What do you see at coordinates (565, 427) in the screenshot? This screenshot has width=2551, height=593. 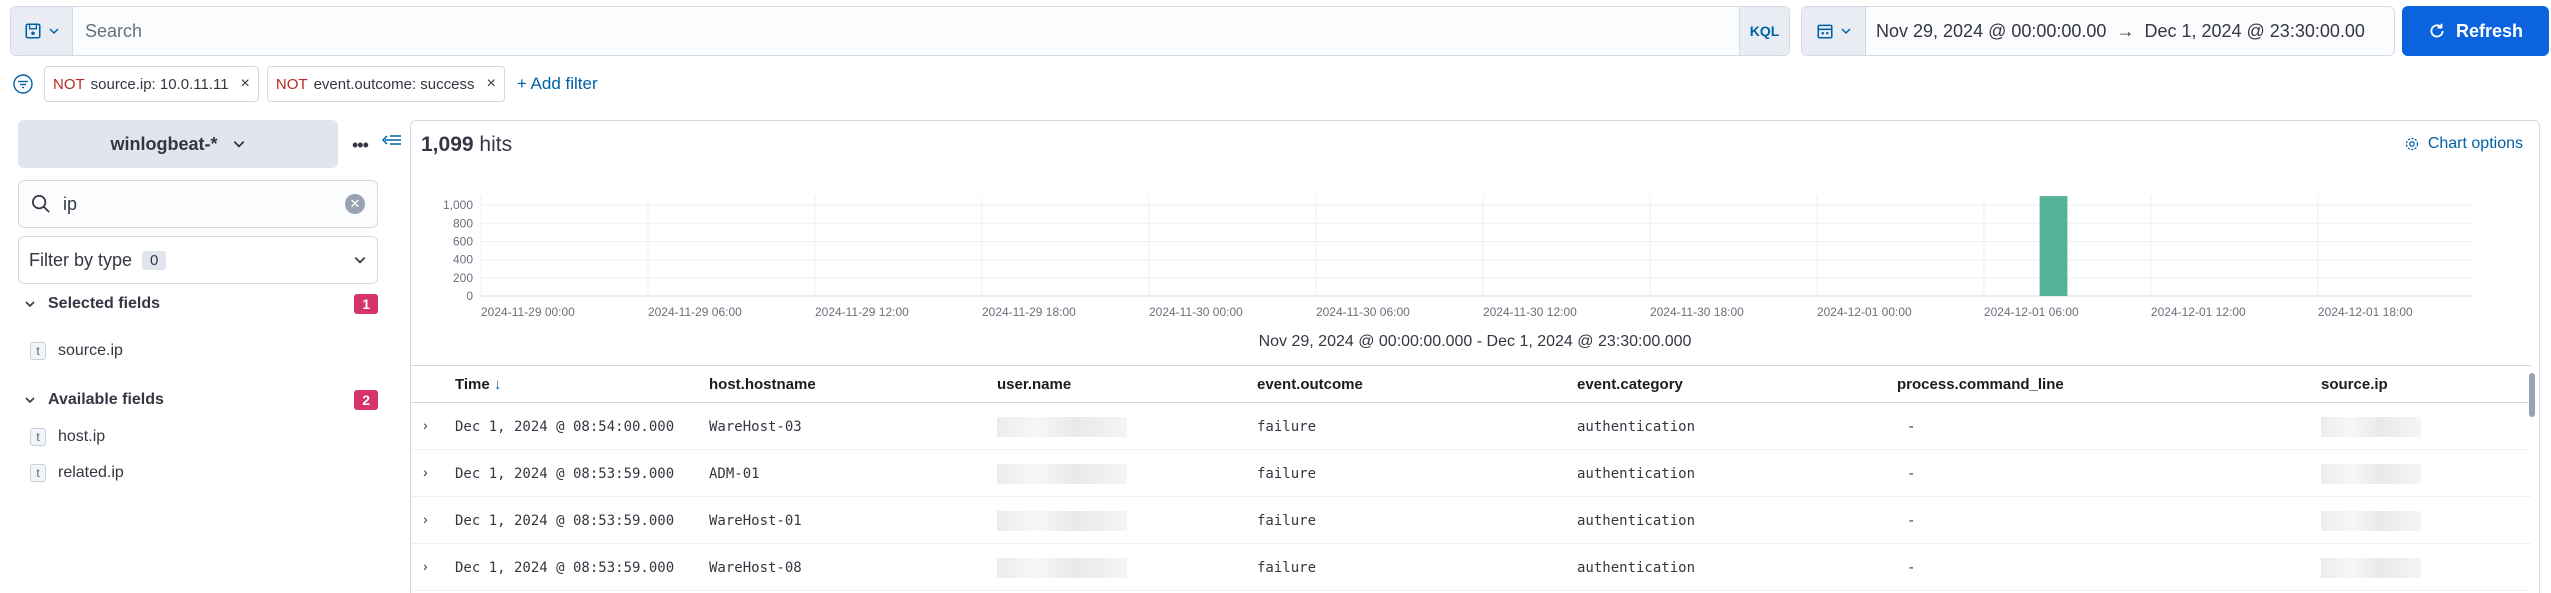 I see `cell-time: Dec 1, 2024 @ 08:54:00.000` at bounding box center [565, 427].